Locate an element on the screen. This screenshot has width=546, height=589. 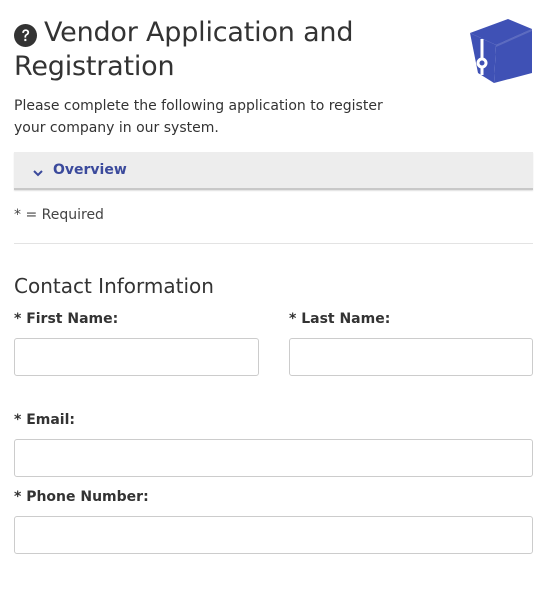
first-name-input is located at coordinates (136, 357).